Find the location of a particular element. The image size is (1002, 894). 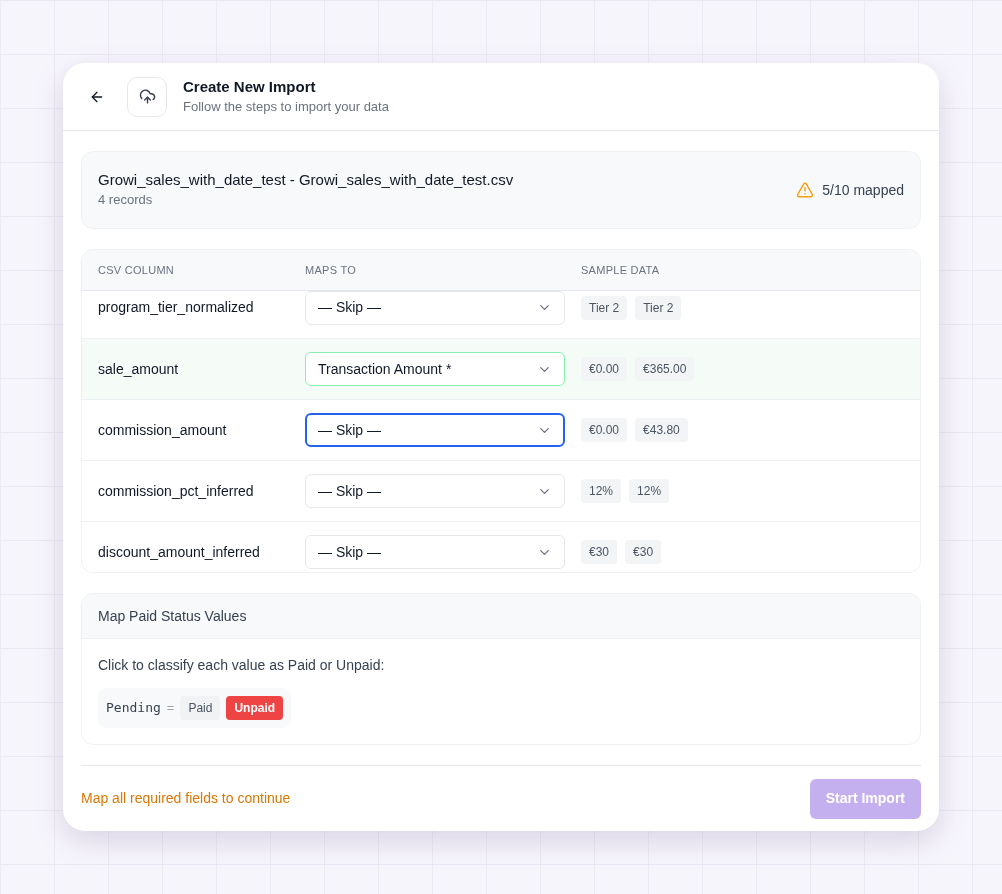

status-option: Unpaid is located at coordinates (255, 708).